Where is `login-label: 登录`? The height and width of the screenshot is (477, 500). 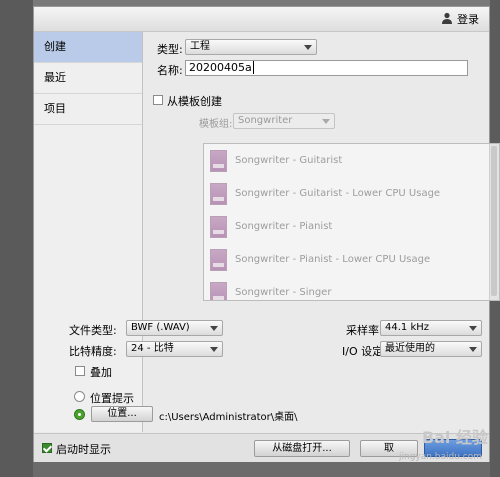
login-label: 登录 is located at coordinates (468, 19).